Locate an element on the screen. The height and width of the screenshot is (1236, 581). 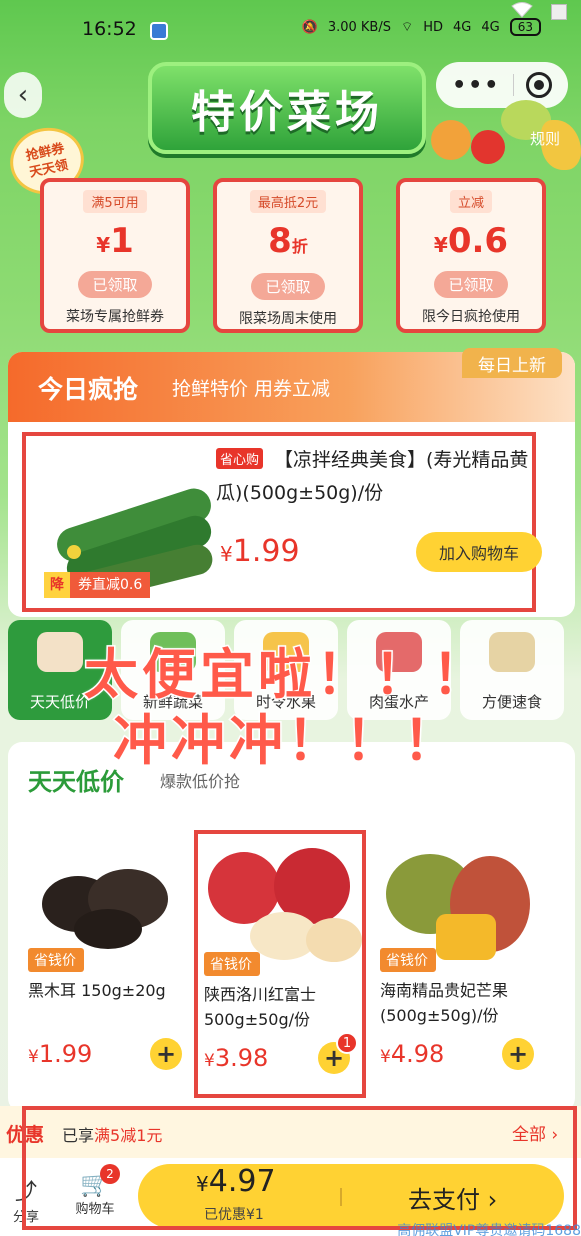
product-price: ¥4.98 is located at coordinates (412, 1054).